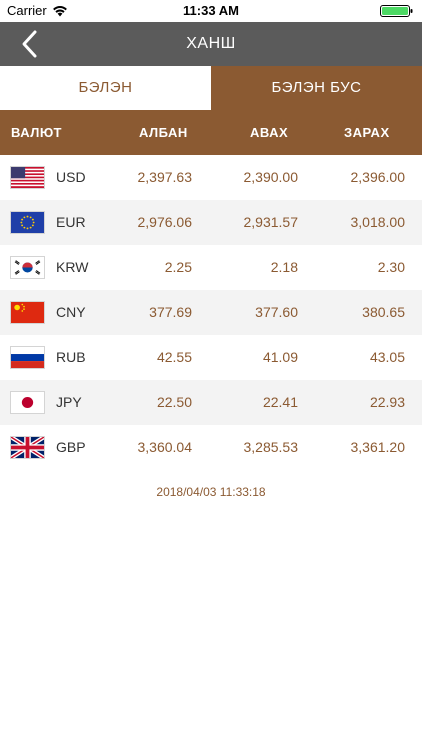 Image resolution: width=422 pixels, height=750 pixels. What do you see at coordinates (27, 222) in the screenshot?
I see `eu-flag-icon` at bounding box center [27, 222].